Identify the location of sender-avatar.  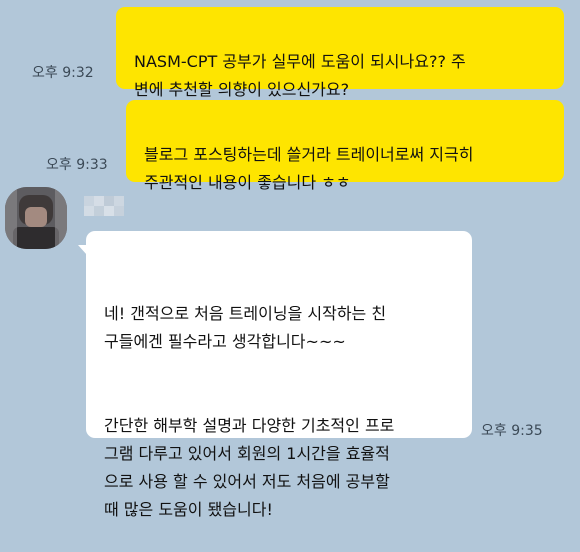
(36, 218).